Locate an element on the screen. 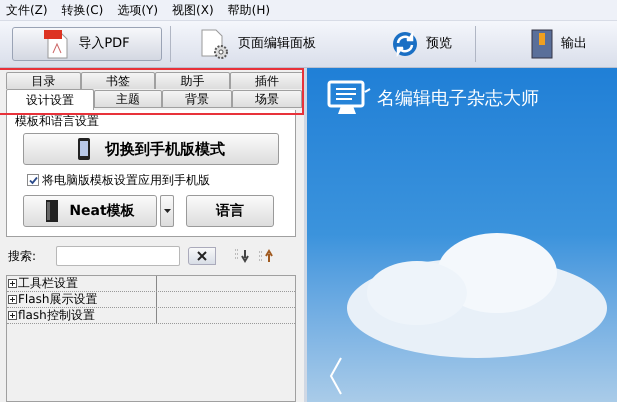 Image resolution: width=617 pixels, height=402 pixels. tab: 主题 is located at coordinates (128, 99).